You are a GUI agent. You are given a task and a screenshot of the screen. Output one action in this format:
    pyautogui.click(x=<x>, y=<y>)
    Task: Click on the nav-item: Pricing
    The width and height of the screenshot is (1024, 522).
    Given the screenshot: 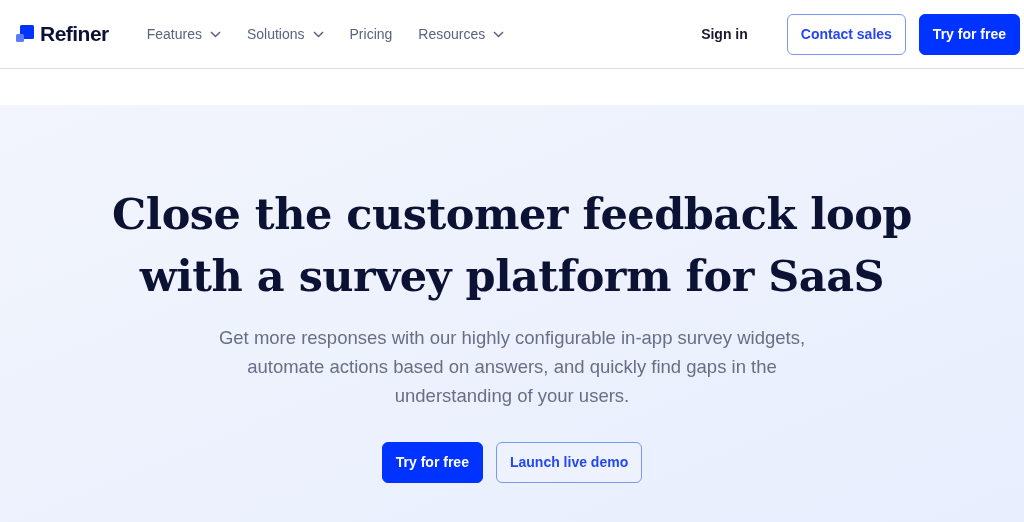 What is the action you would take?
    pyautogui.click(x=371, y=34)
    